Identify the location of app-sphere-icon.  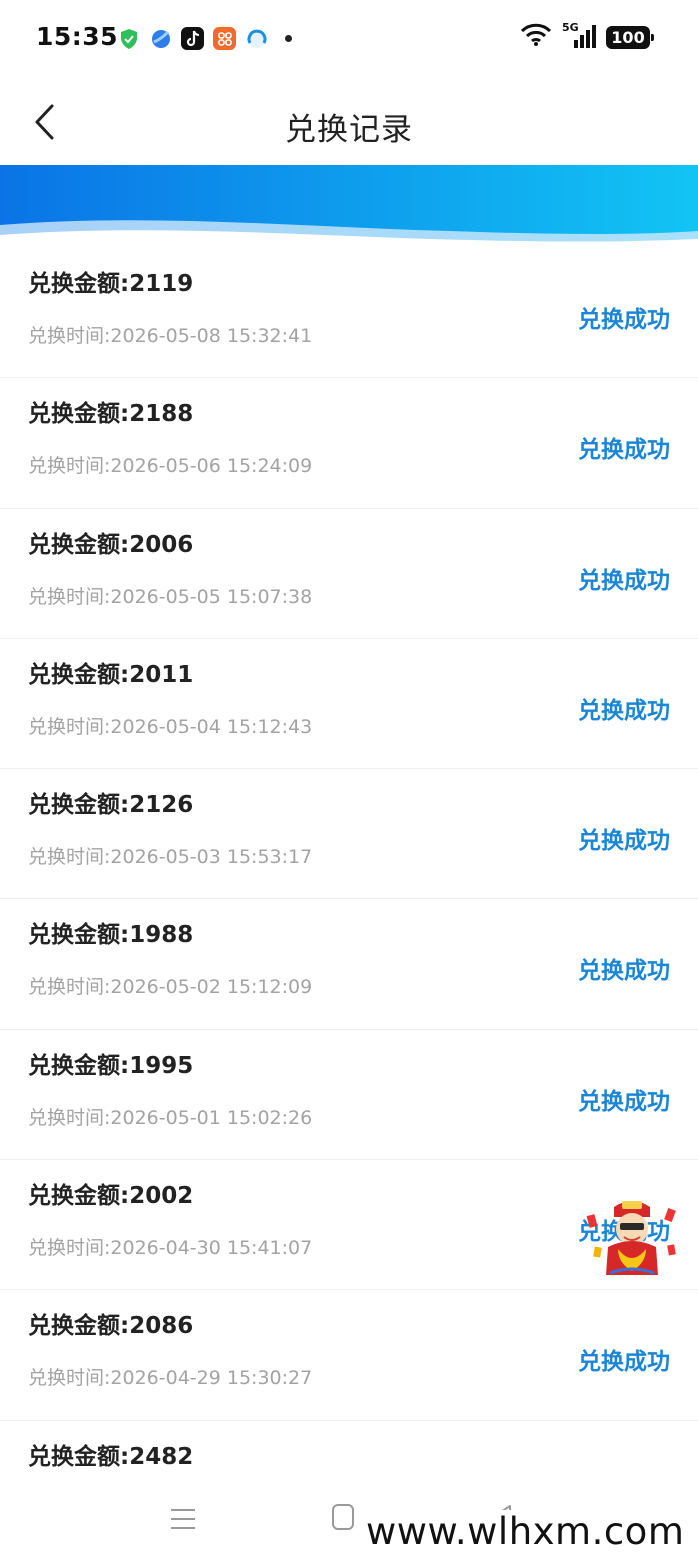
(160, 38).